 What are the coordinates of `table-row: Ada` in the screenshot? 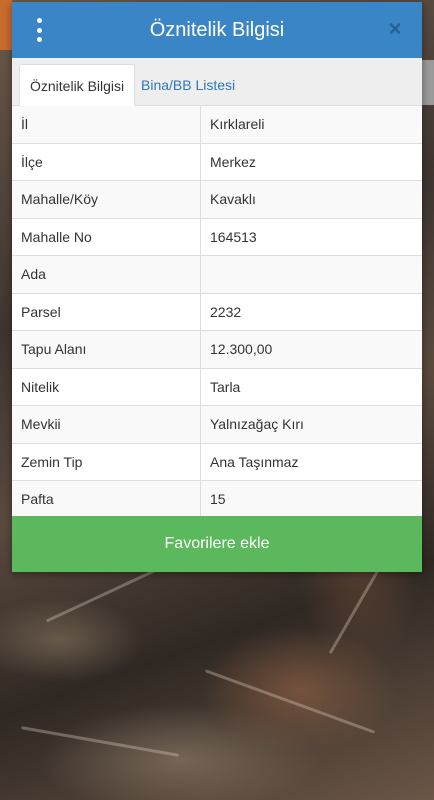 It's located at (217, 275).